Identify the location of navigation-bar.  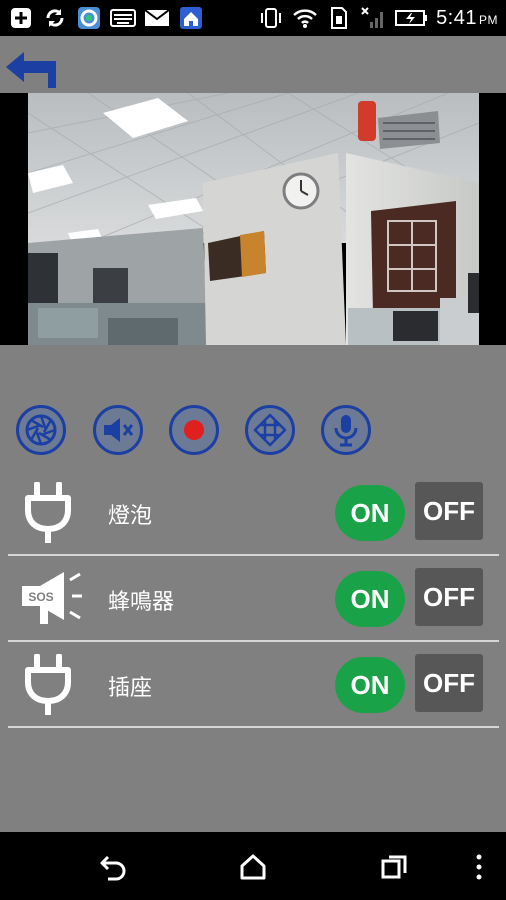
(253, 866).